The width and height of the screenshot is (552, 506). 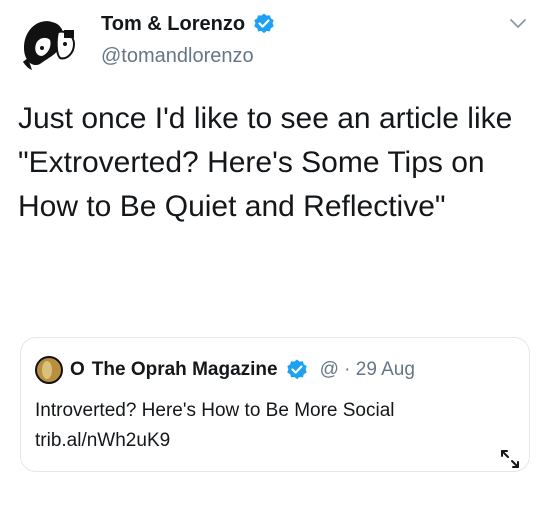 I want to click on quoted-author-name: The Oprah Magazine, so click(x=185, y=370).